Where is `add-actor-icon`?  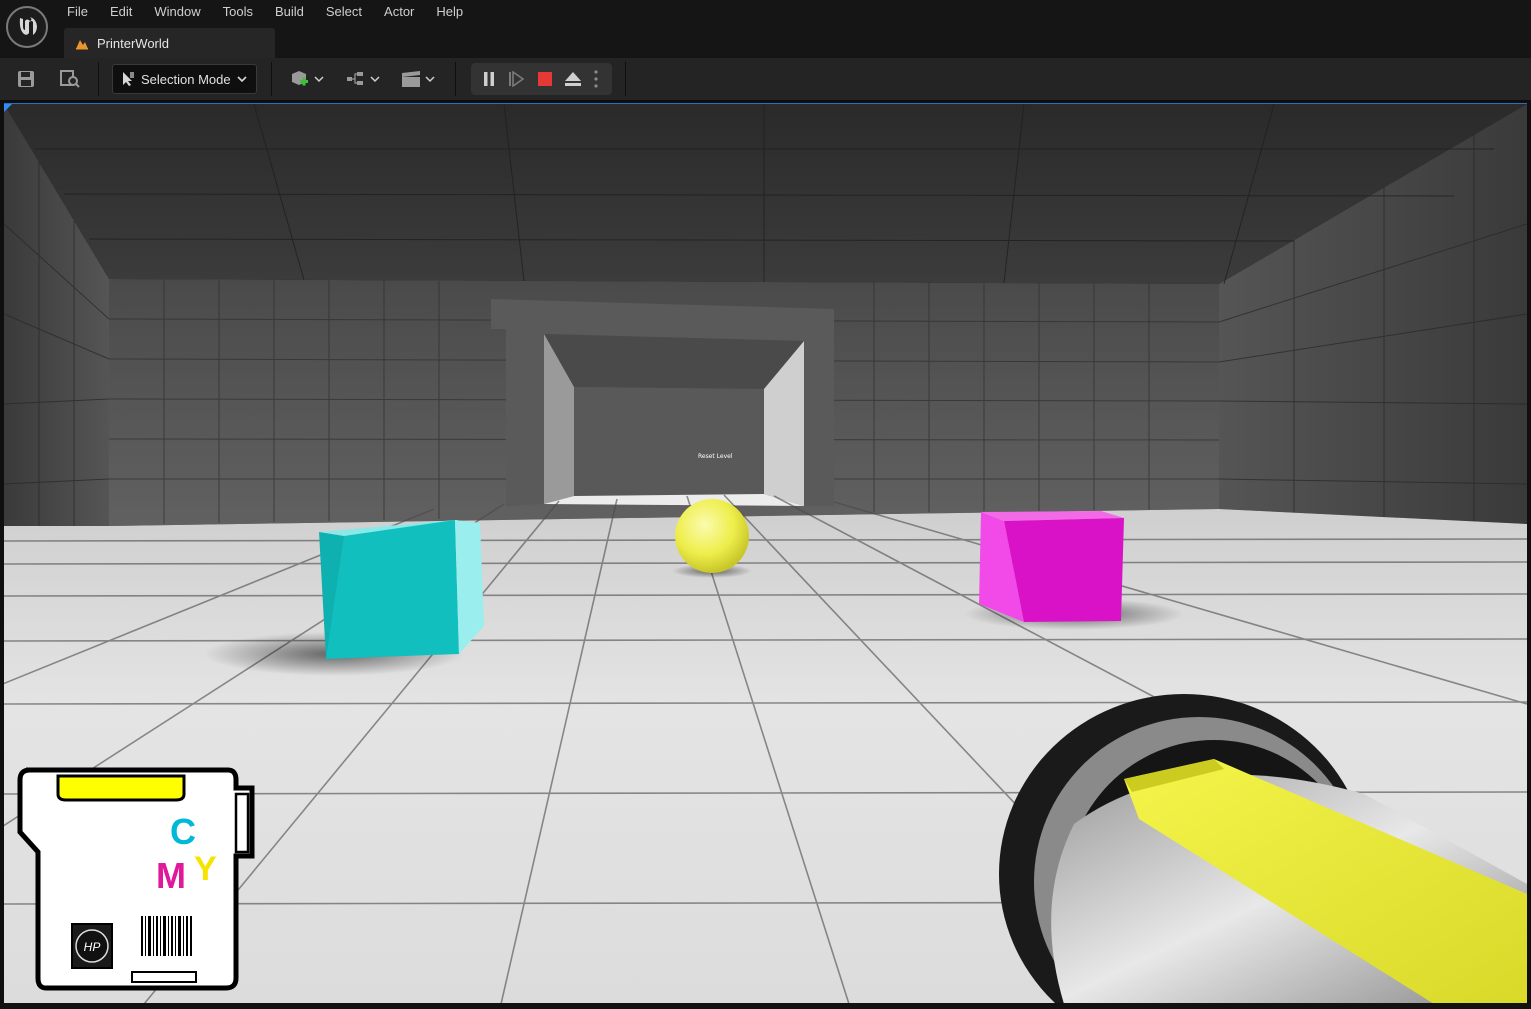 add-actor-icon is located at coordinates (307, 79).